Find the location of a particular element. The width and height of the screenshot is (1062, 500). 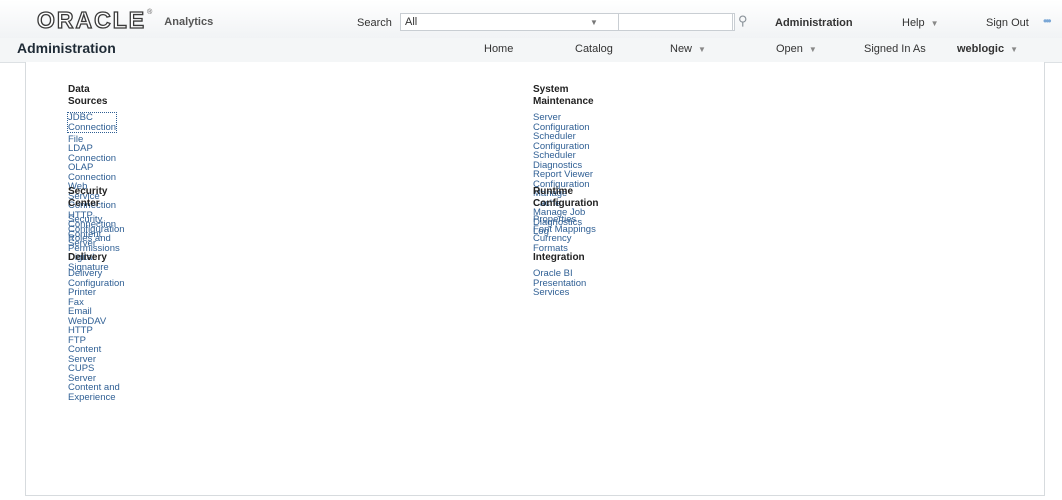

section-title: Runtime Configuration is located at coordinates (566, 197).